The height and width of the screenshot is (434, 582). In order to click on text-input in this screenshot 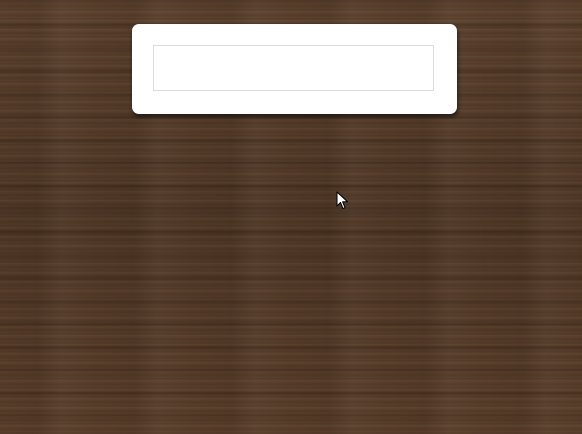, I will do `click(293, 68)`.